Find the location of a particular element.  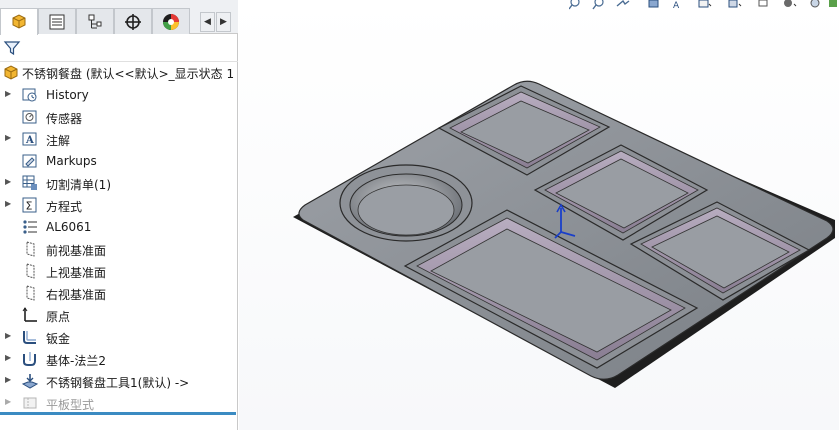

tree-item-label: 上视基准面 is located at coordinates (76, 273).